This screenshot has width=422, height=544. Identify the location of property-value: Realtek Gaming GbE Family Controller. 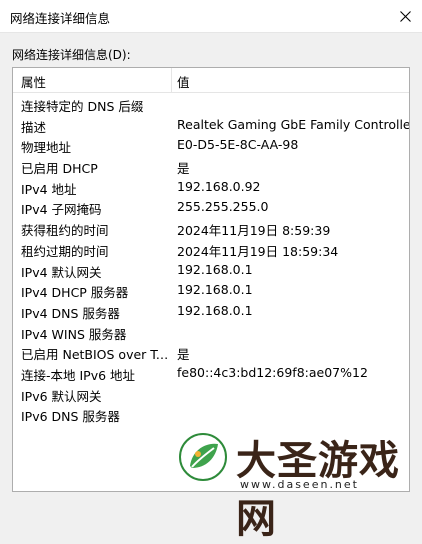
(293, 124).